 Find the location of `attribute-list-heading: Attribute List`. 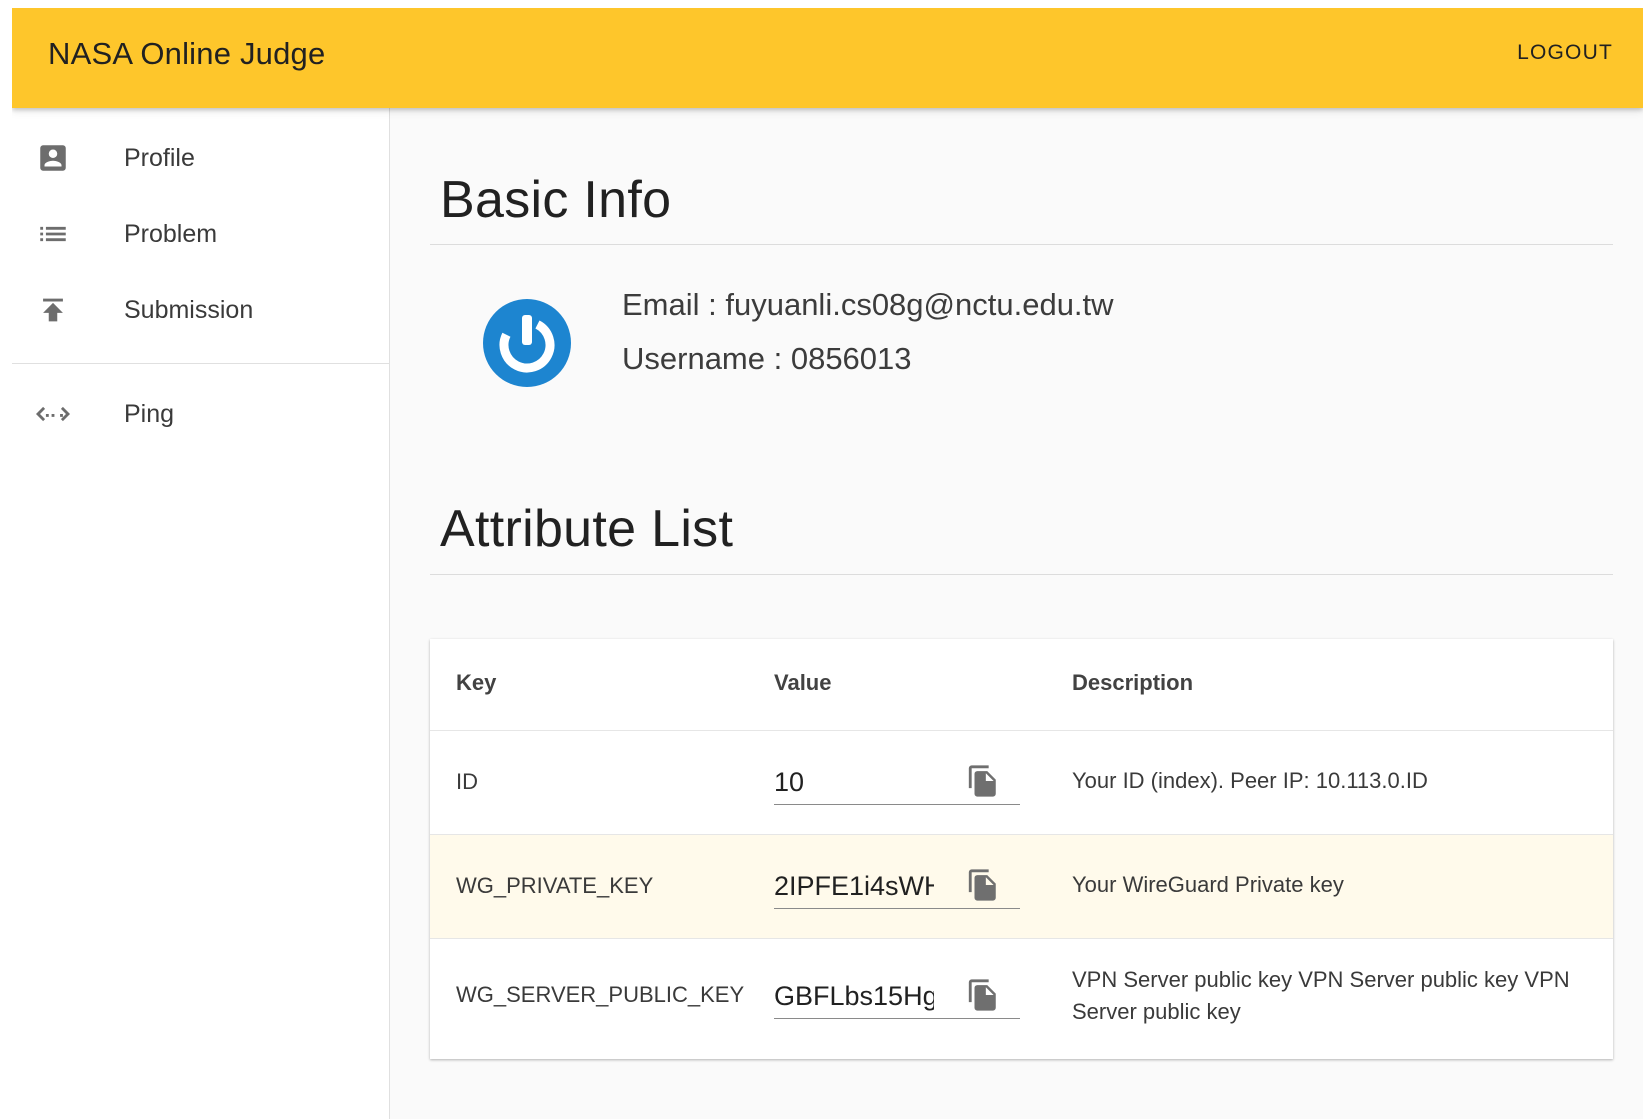

attribute-list-heading: Attribute List is located at coordinates (587, 529).